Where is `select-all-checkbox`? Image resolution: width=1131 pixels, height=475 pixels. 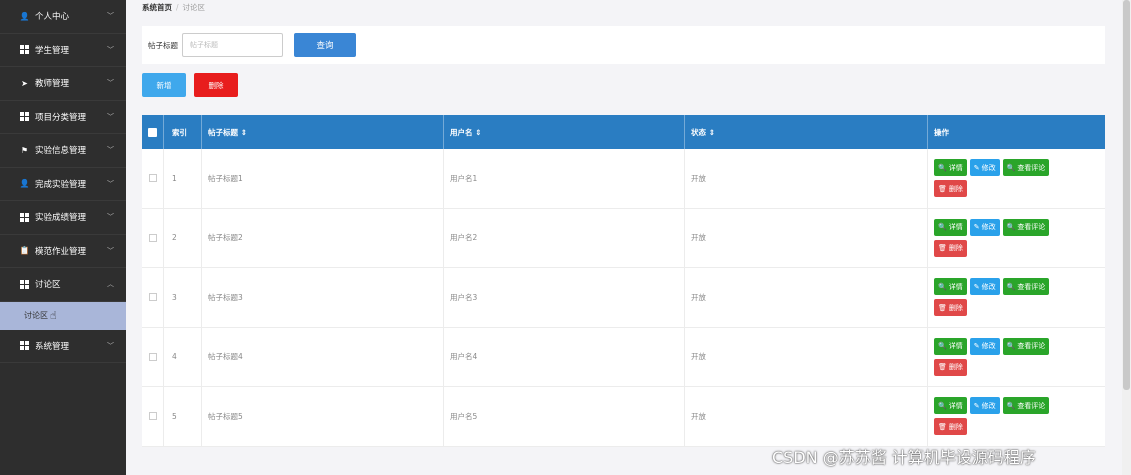 select-all-checkbox is located at coordinates (152, 132).